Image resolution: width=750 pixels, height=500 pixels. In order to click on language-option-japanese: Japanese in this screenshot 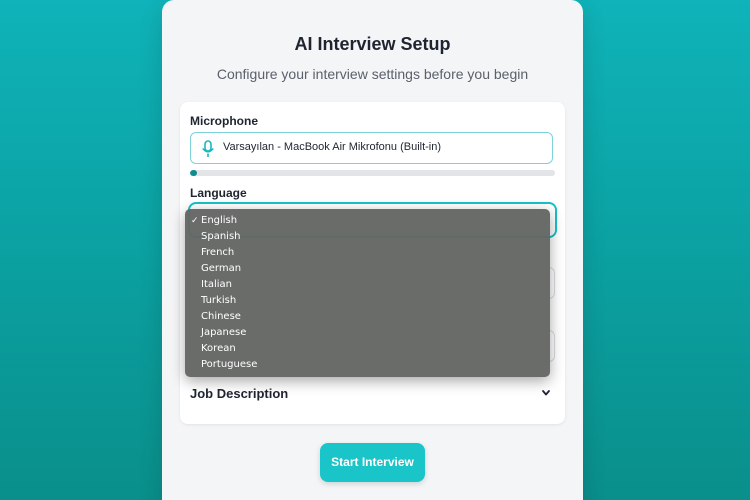, I will do `click(367, 333)`.